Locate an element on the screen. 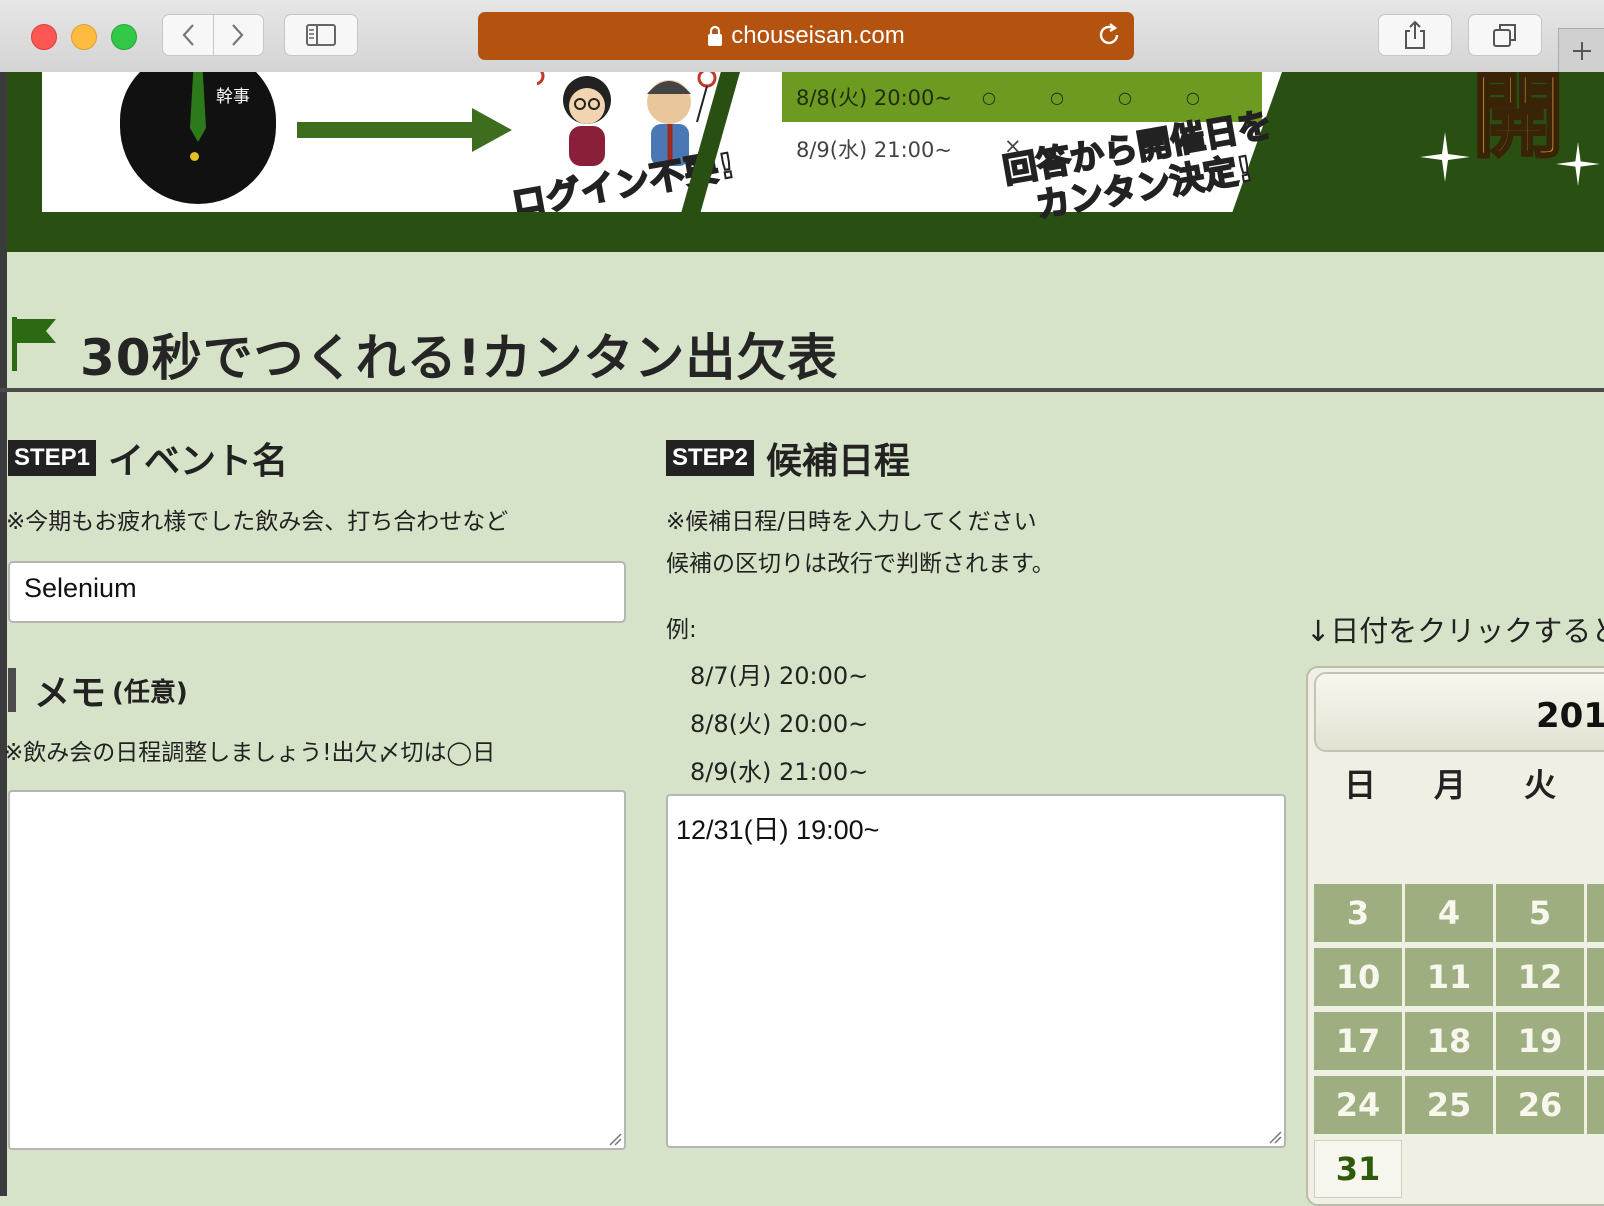 The image size is (1604, 1206). manager-illustration: 幹事 is located at coordinates (198, 138).